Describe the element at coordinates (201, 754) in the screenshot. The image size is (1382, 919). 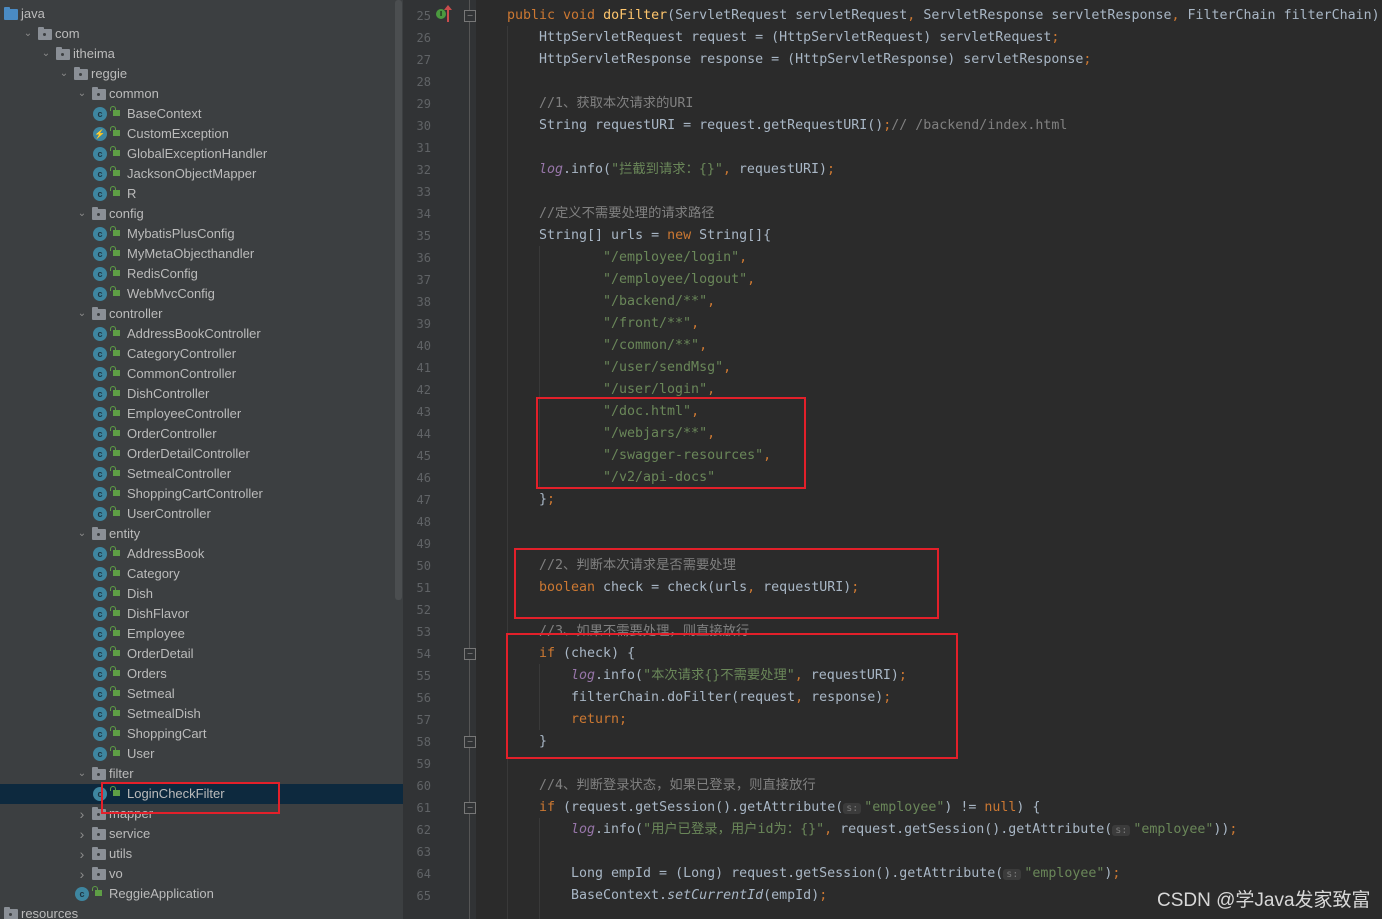
I see `tree-item-user: c User` at that location.